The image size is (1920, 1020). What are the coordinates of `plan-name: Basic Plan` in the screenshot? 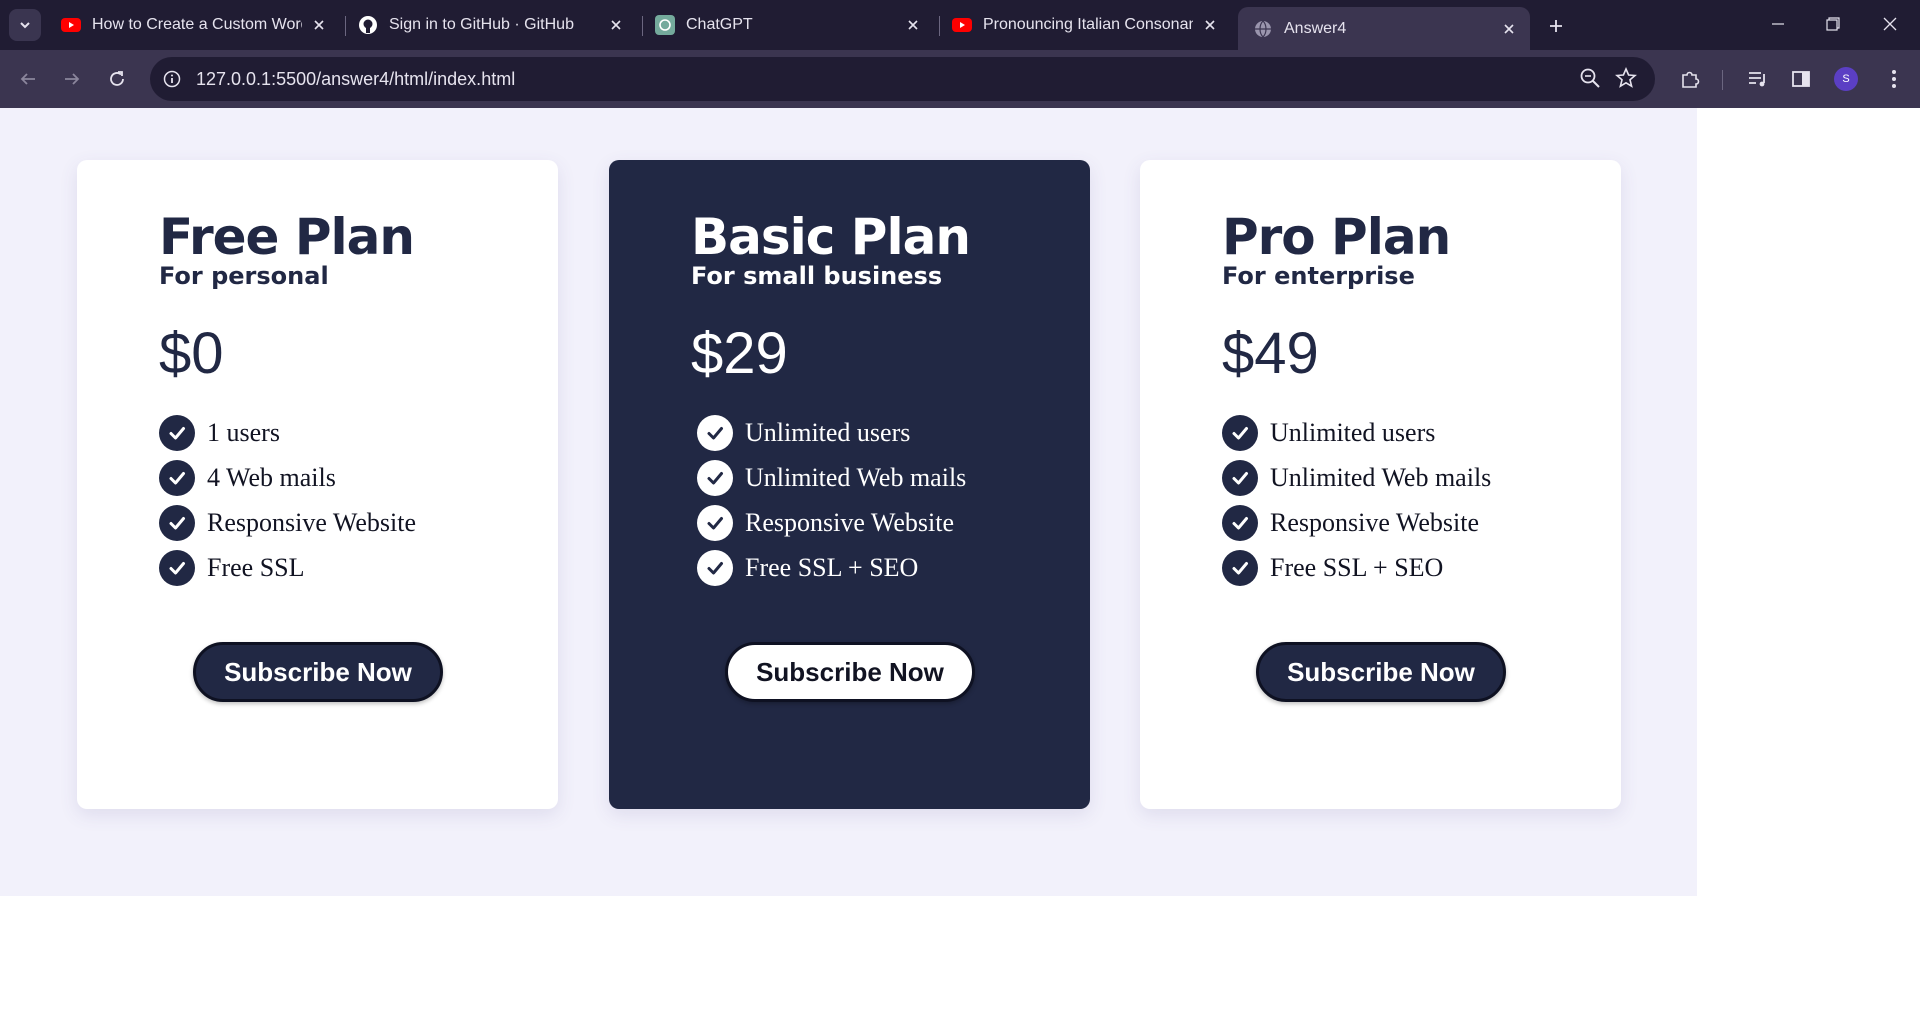 It's located at (831, 237).